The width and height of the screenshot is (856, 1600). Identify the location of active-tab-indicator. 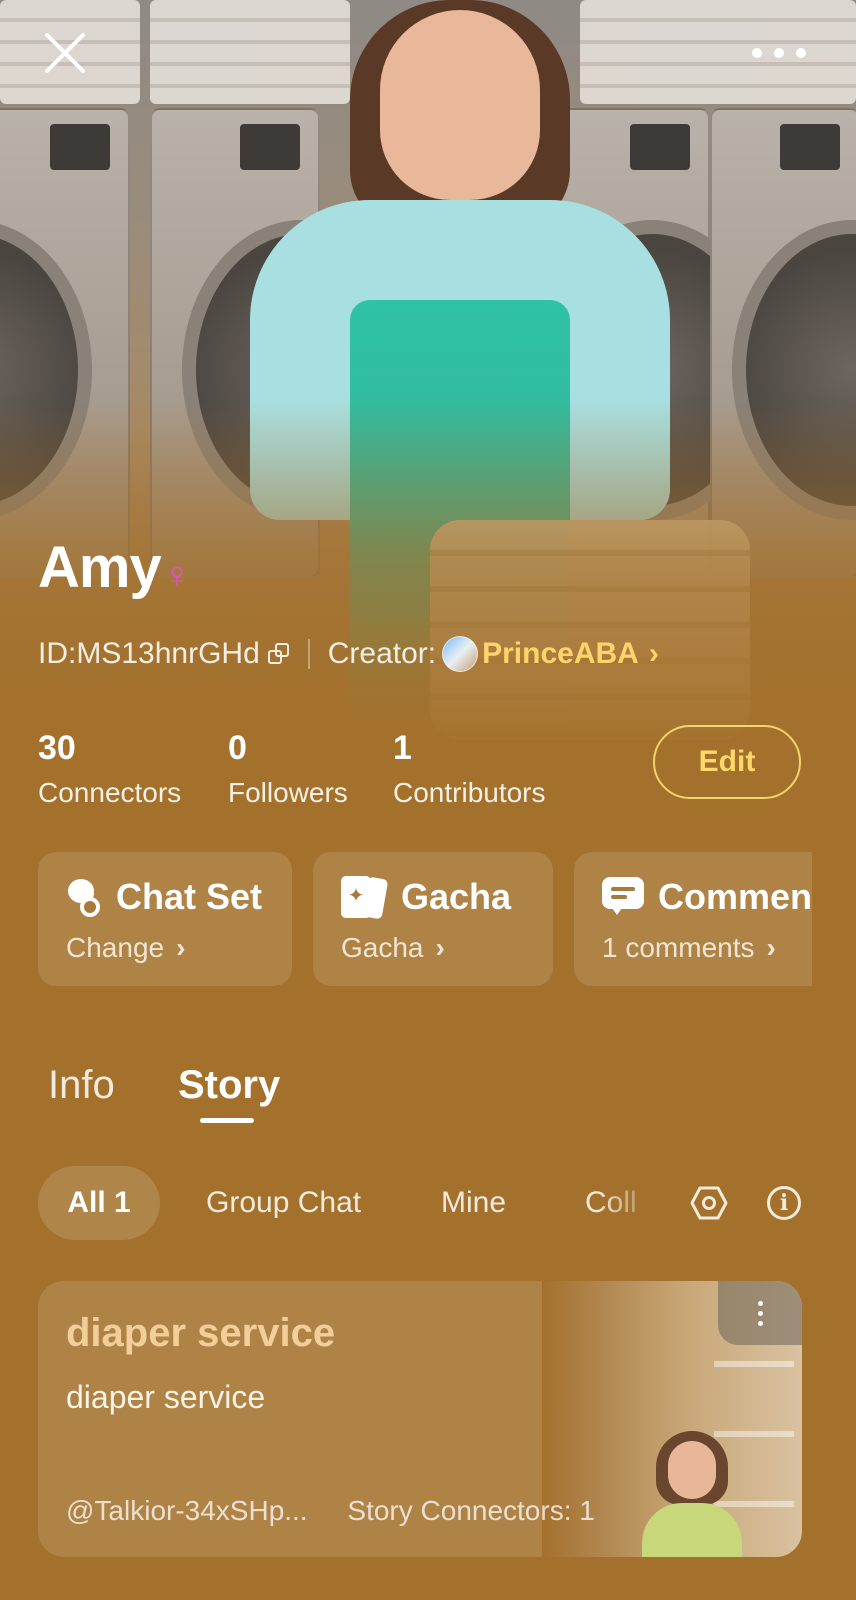
(227, 1120).